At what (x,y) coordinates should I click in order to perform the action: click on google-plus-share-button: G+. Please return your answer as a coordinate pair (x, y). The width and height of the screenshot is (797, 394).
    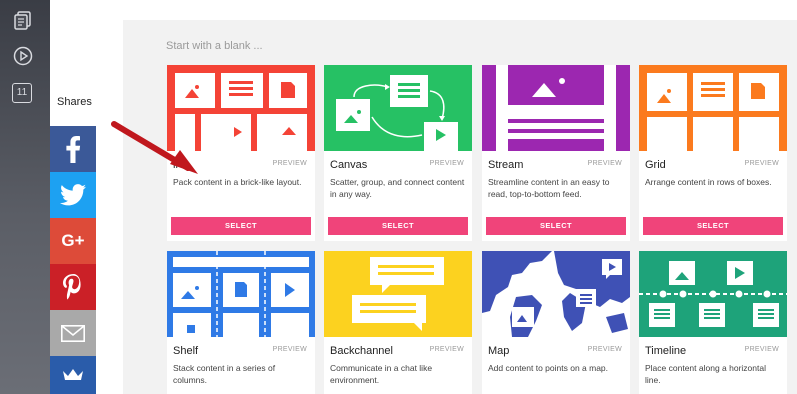
    Looking at the image, I should click on (73, 241).